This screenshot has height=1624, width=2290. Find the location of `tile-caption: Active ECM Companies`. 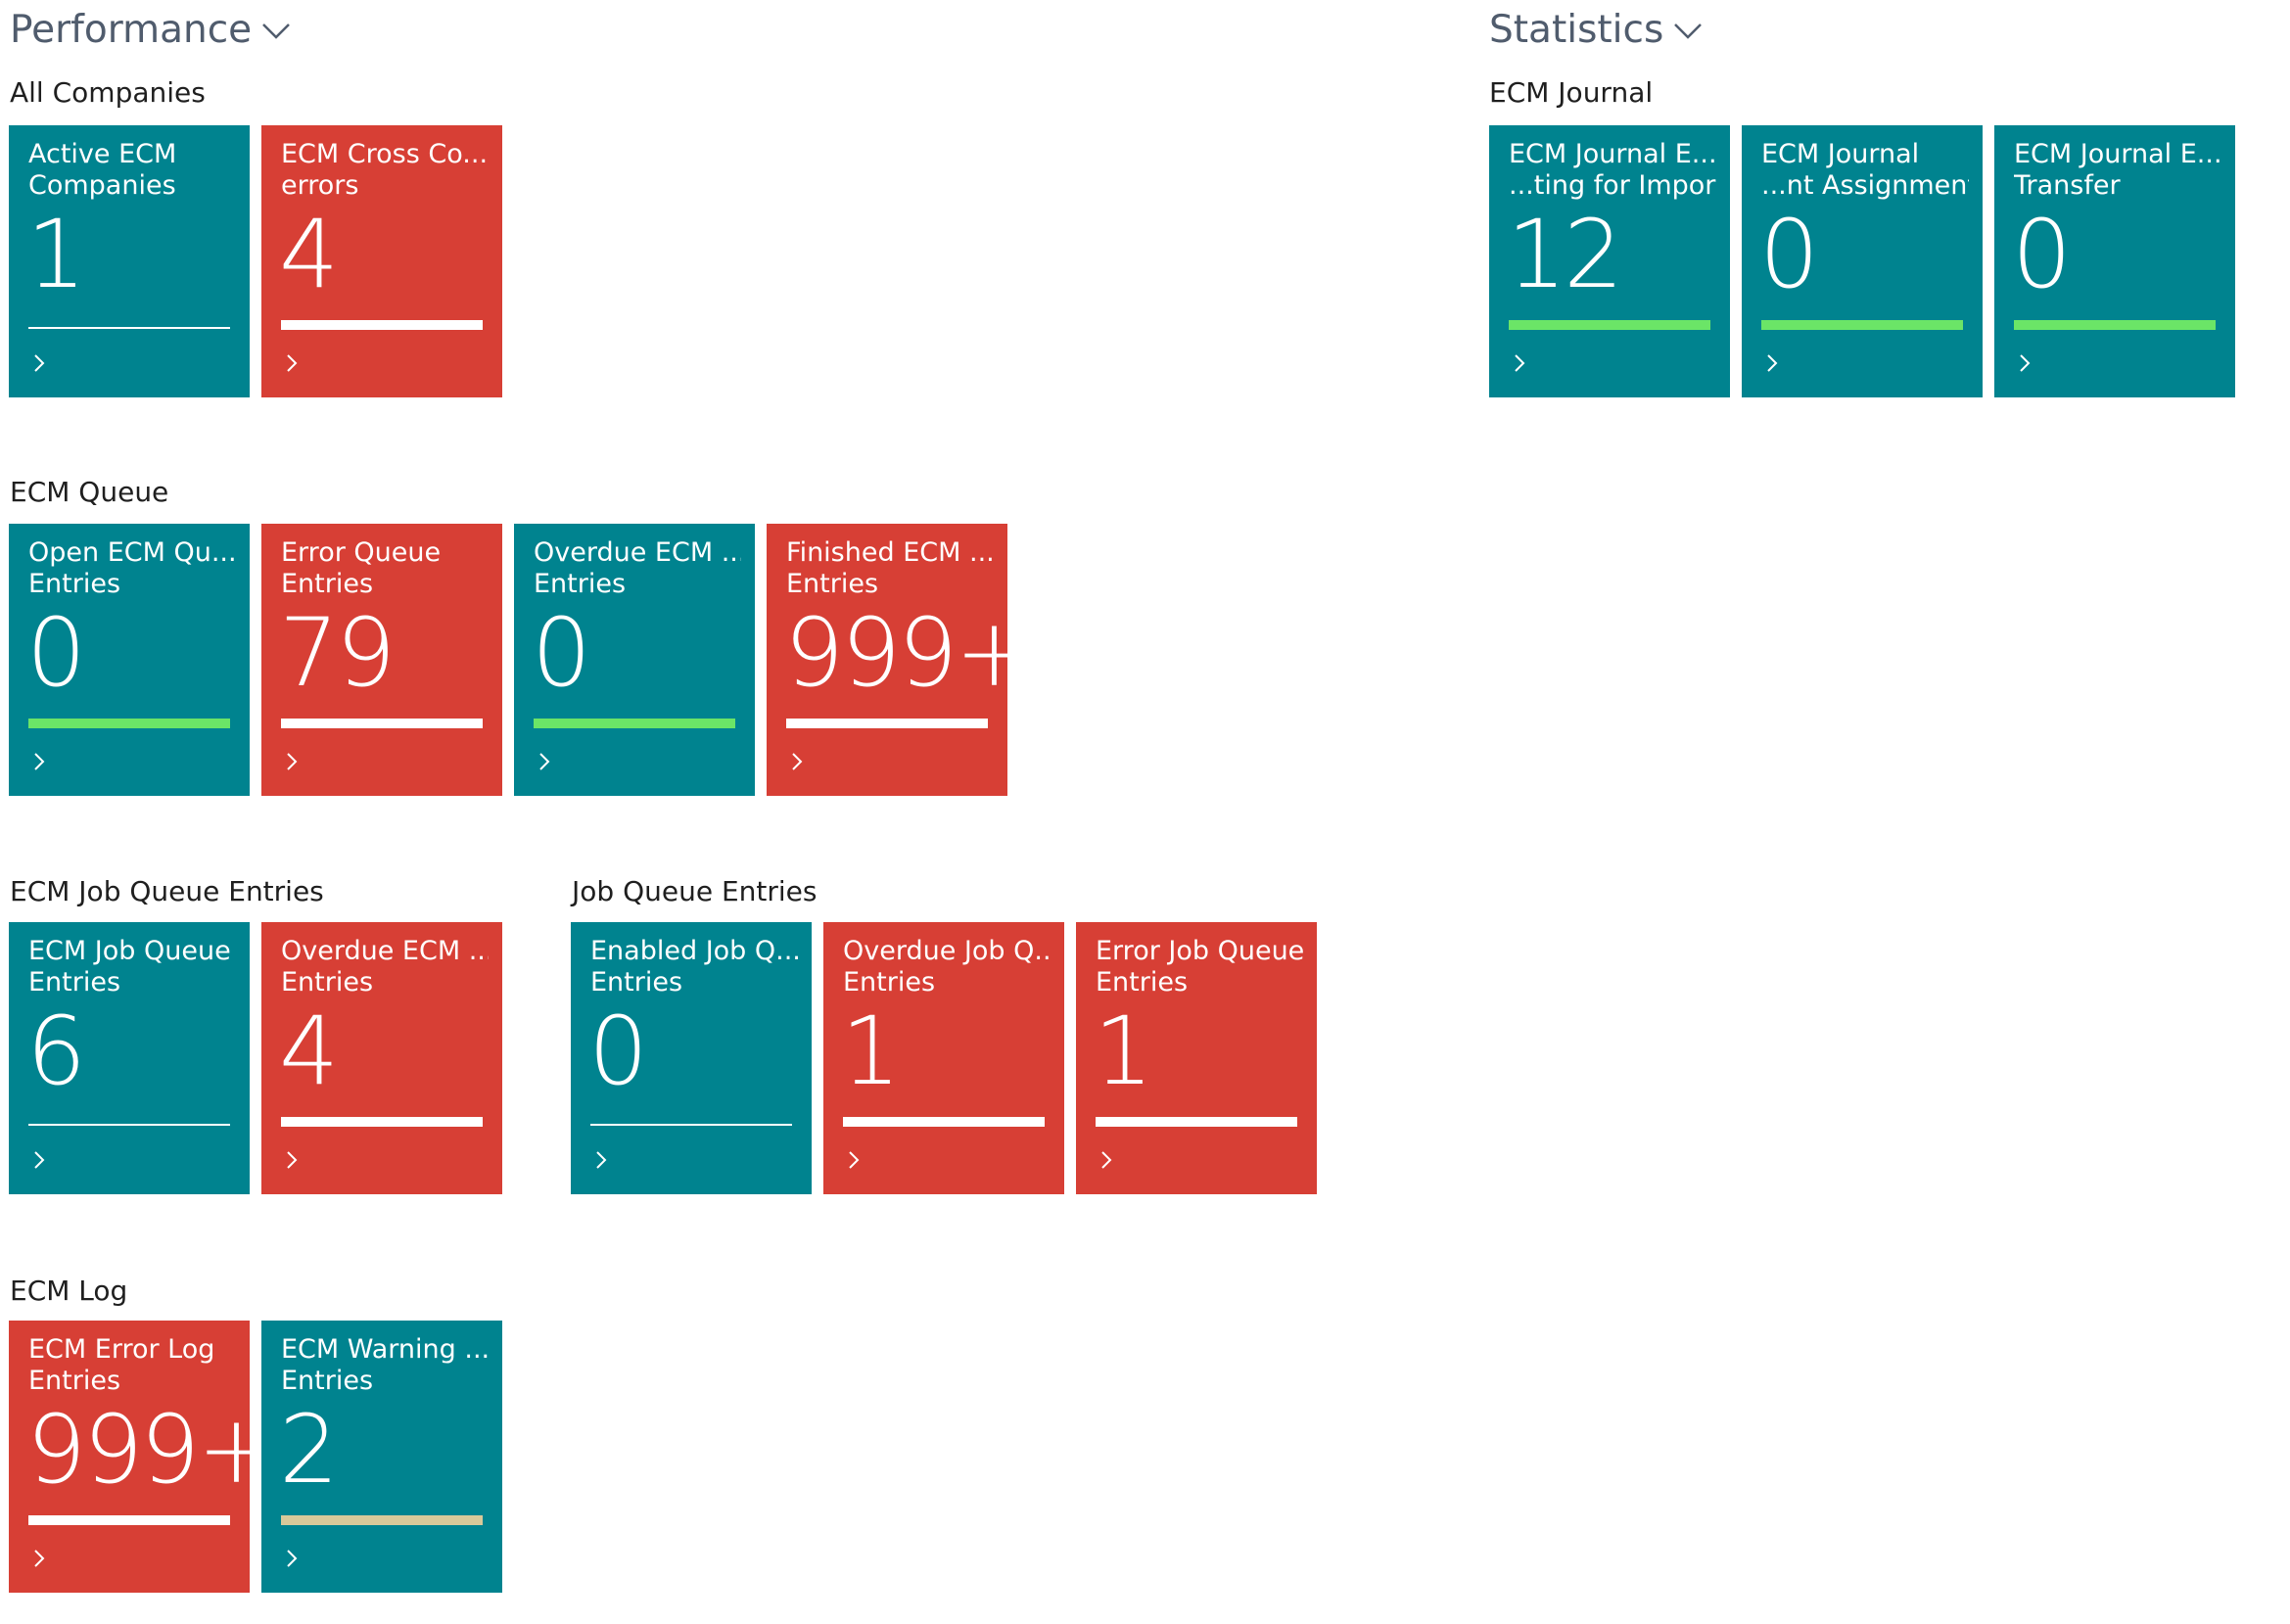

tile-caption: Active ECM Companies is located at coordinates (132, 170).